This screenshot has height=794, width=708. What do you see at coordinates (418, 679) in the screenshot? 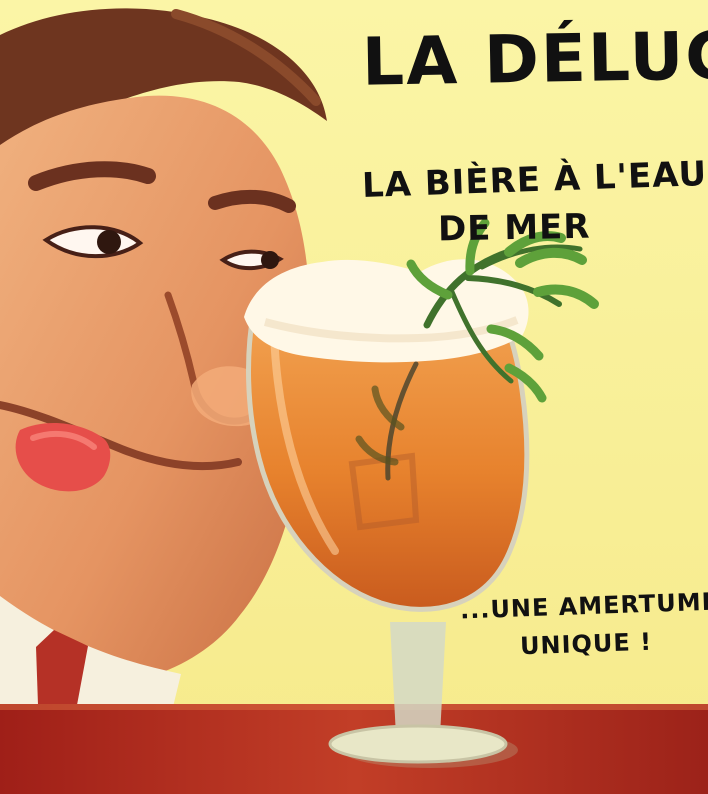
I see `glass-stem` at bounding box center [418, 679].